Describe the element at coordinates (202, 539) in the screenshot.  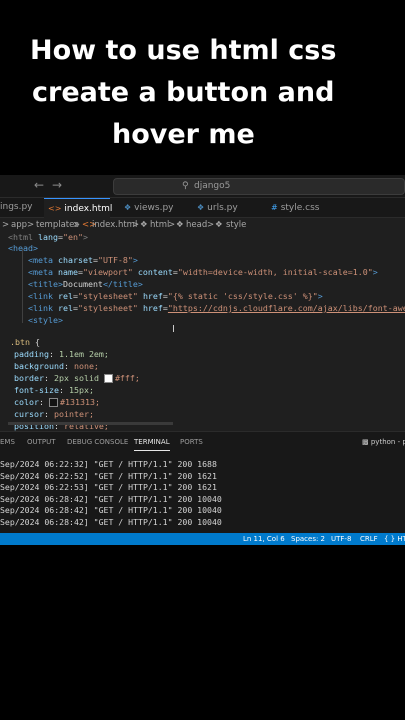
I see `status-bar: Ln 11, Col 6 Spaces: 2 UTF-8 CRLF { } HT` at that location.